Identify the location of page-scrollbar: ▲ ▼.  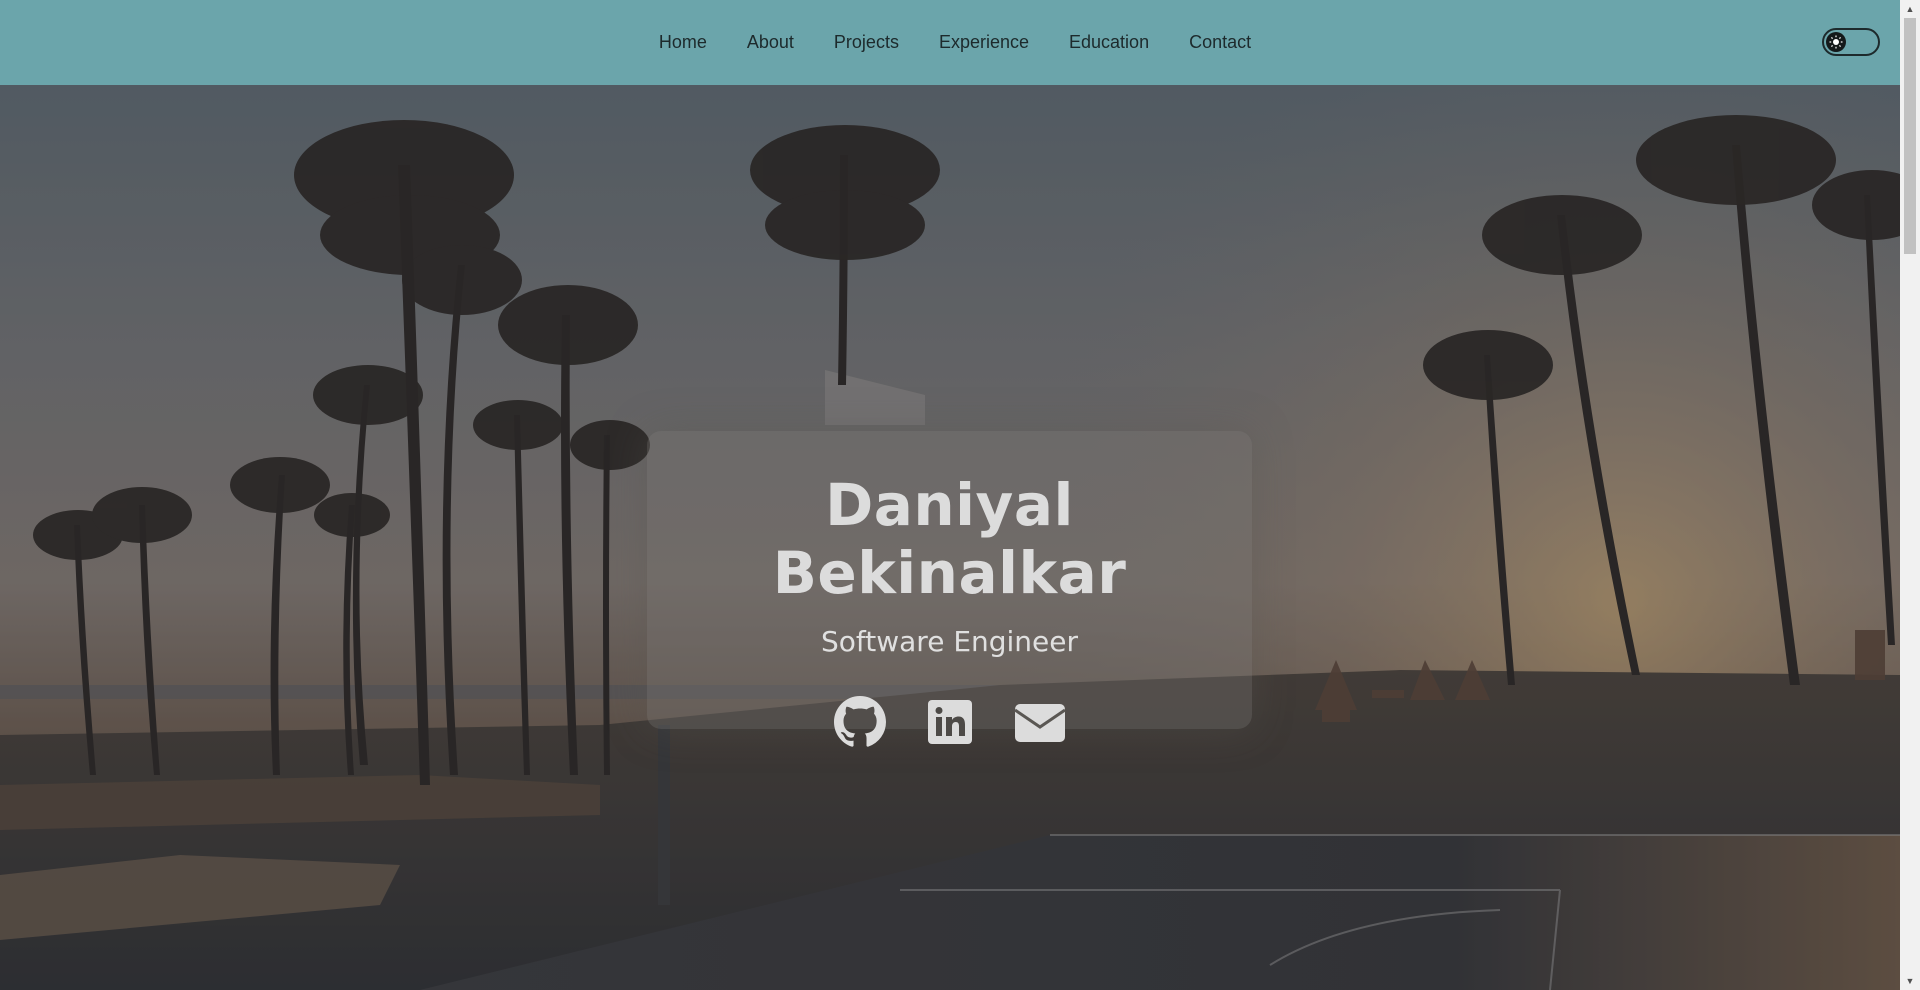
(1910, 495).